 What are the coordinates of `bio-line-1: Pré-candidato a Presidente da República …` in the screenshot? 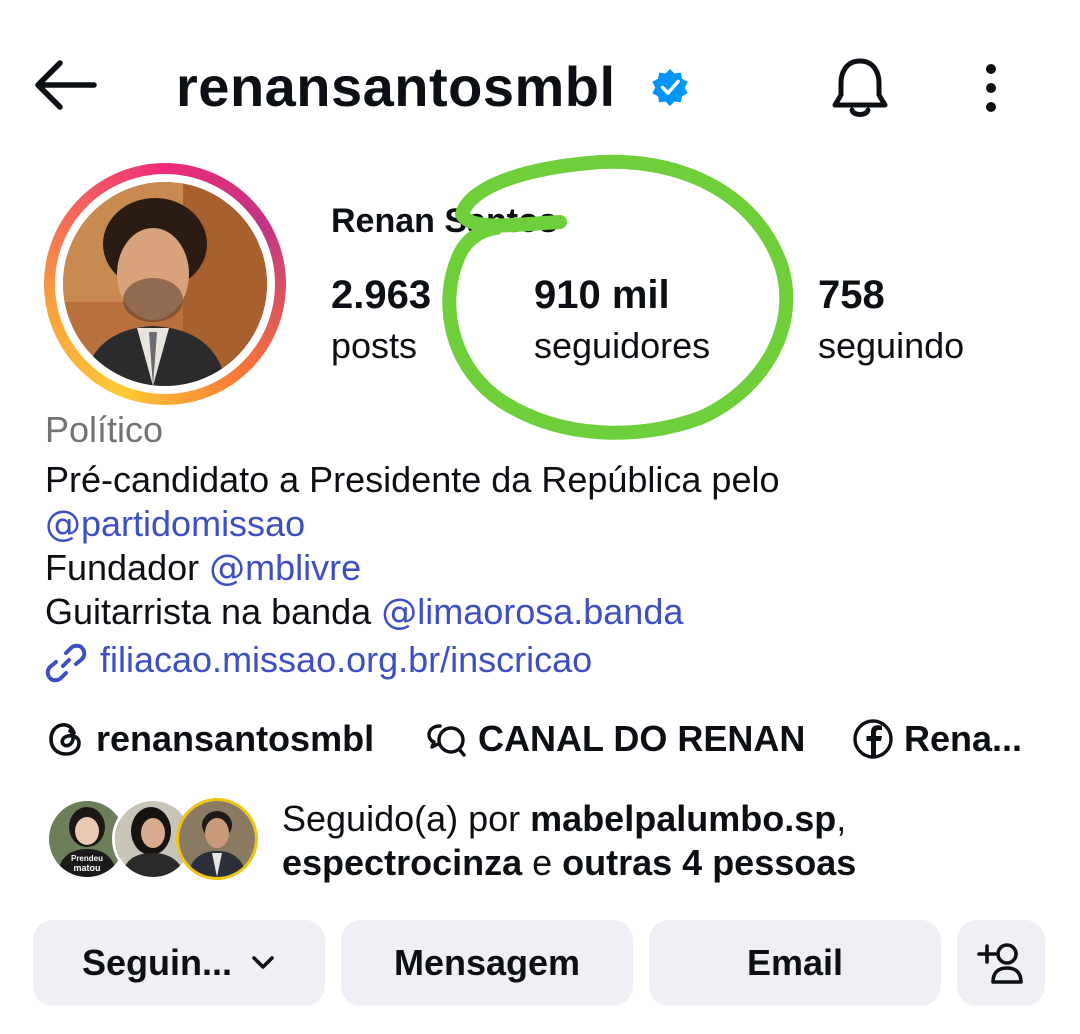 It's located at (412, 479).